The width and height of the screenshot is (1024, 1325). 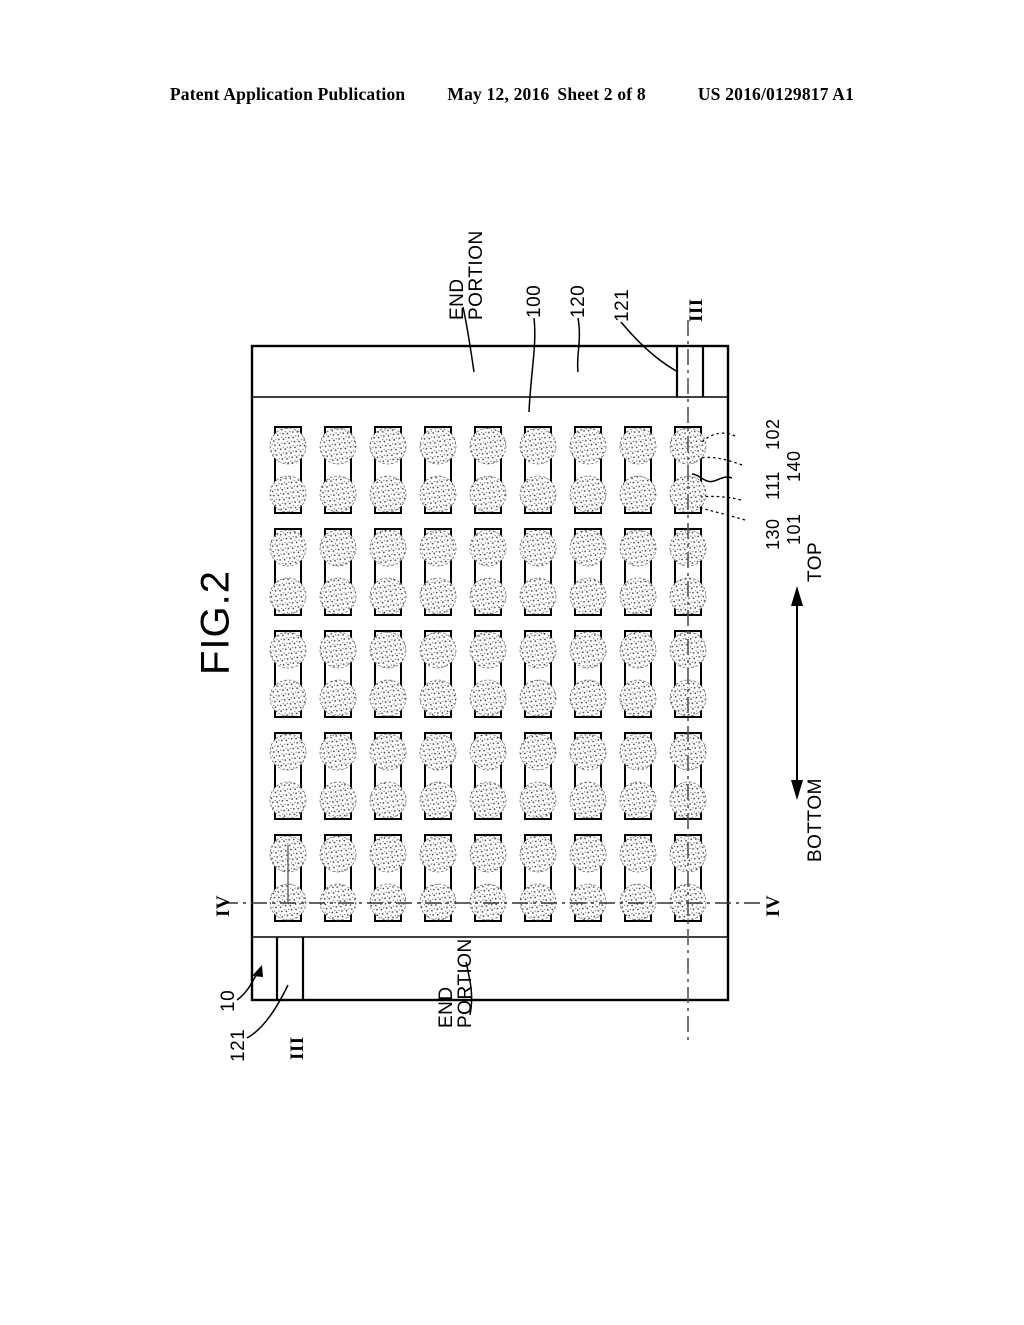 I want to click on label-section-iv-left: IV, so click(x=223, y=905).